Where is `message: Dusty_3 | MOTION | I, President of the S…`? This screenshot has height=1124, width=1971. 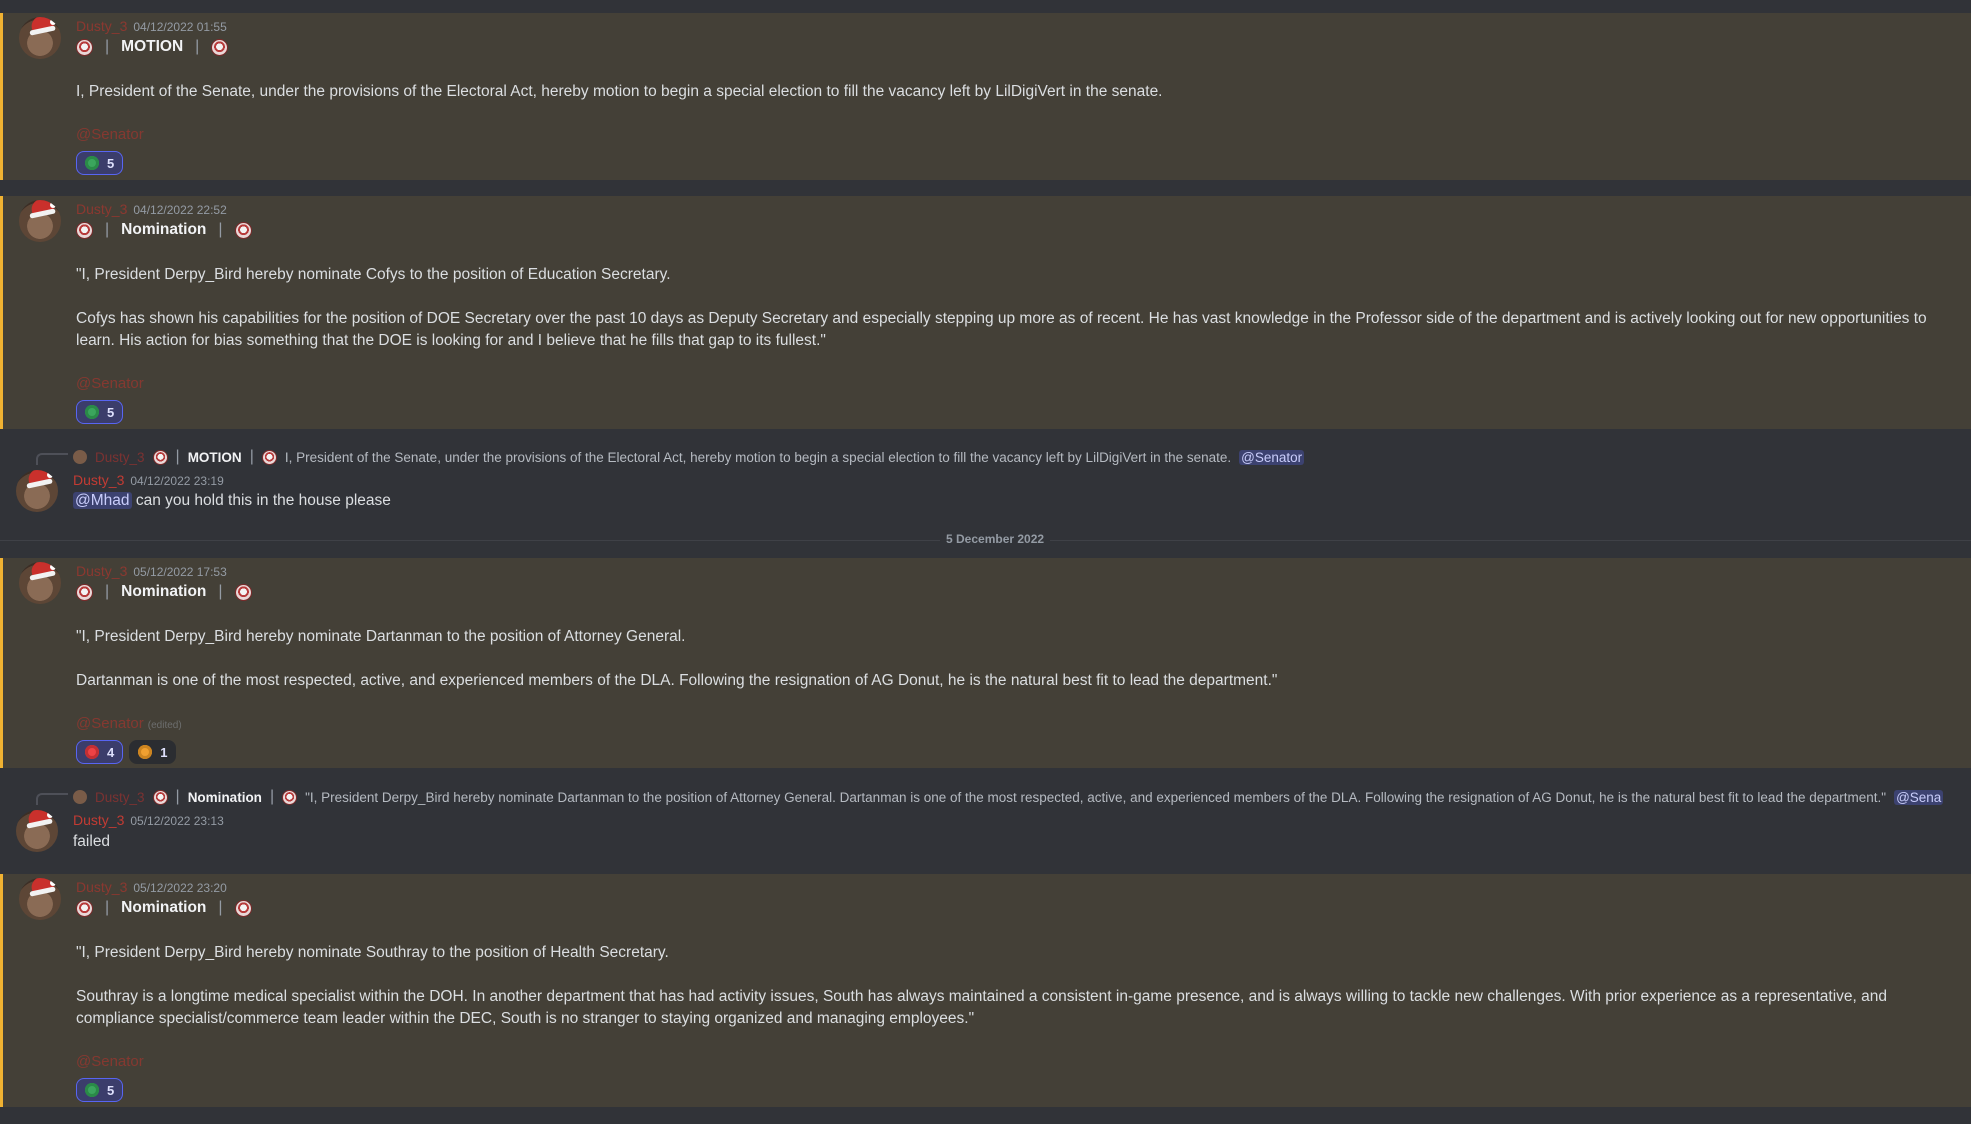 message: Dusty_3 | MOTION | I, President of the S… is located at coordinates (985, 481).